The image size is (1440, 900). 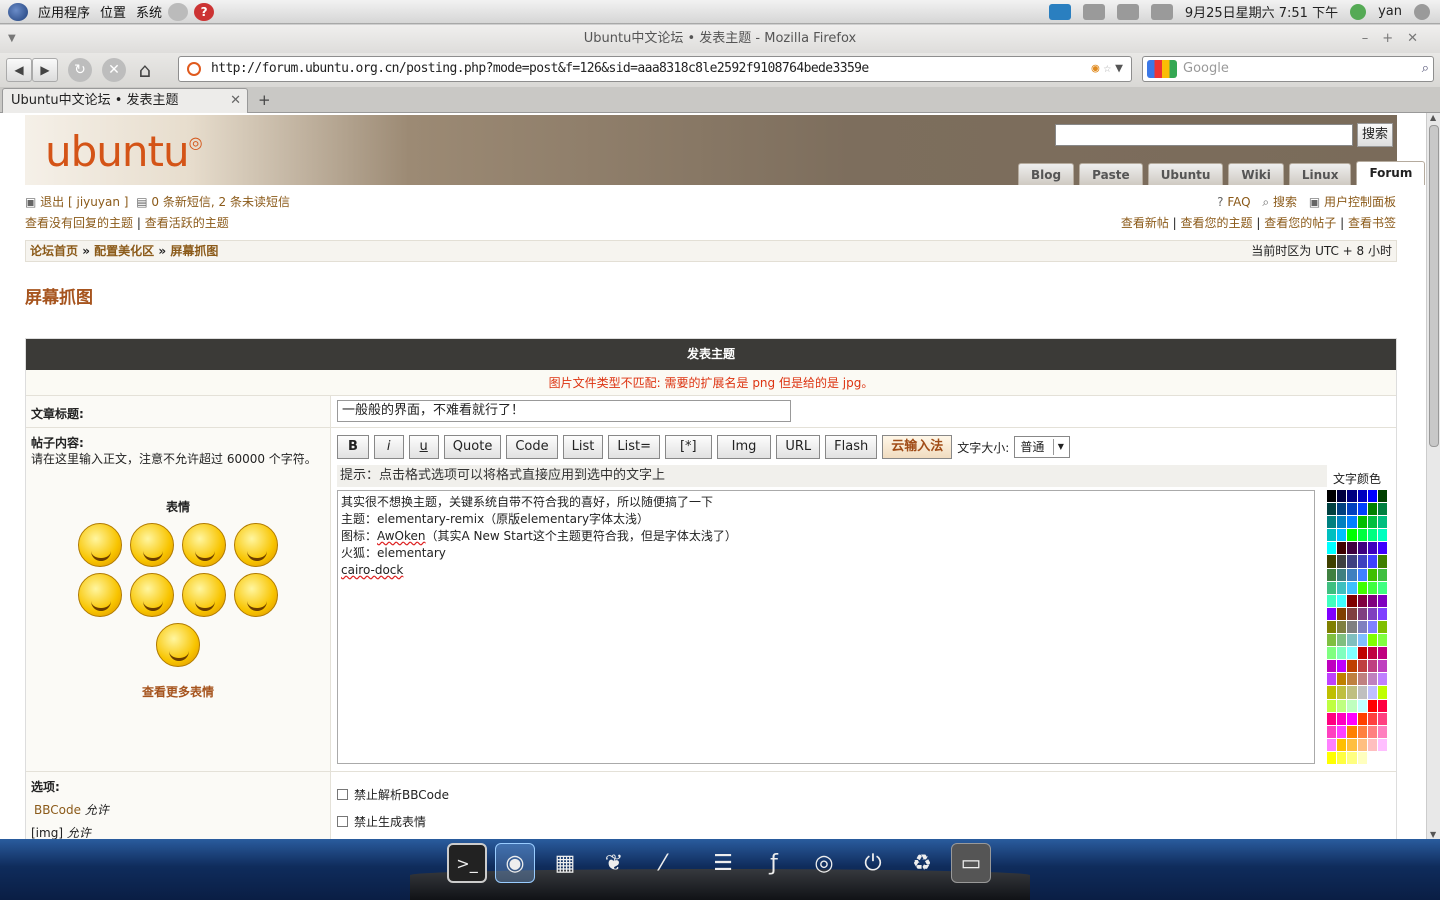 I want to click on reload-button: ↻, so click(x=80, y=70).